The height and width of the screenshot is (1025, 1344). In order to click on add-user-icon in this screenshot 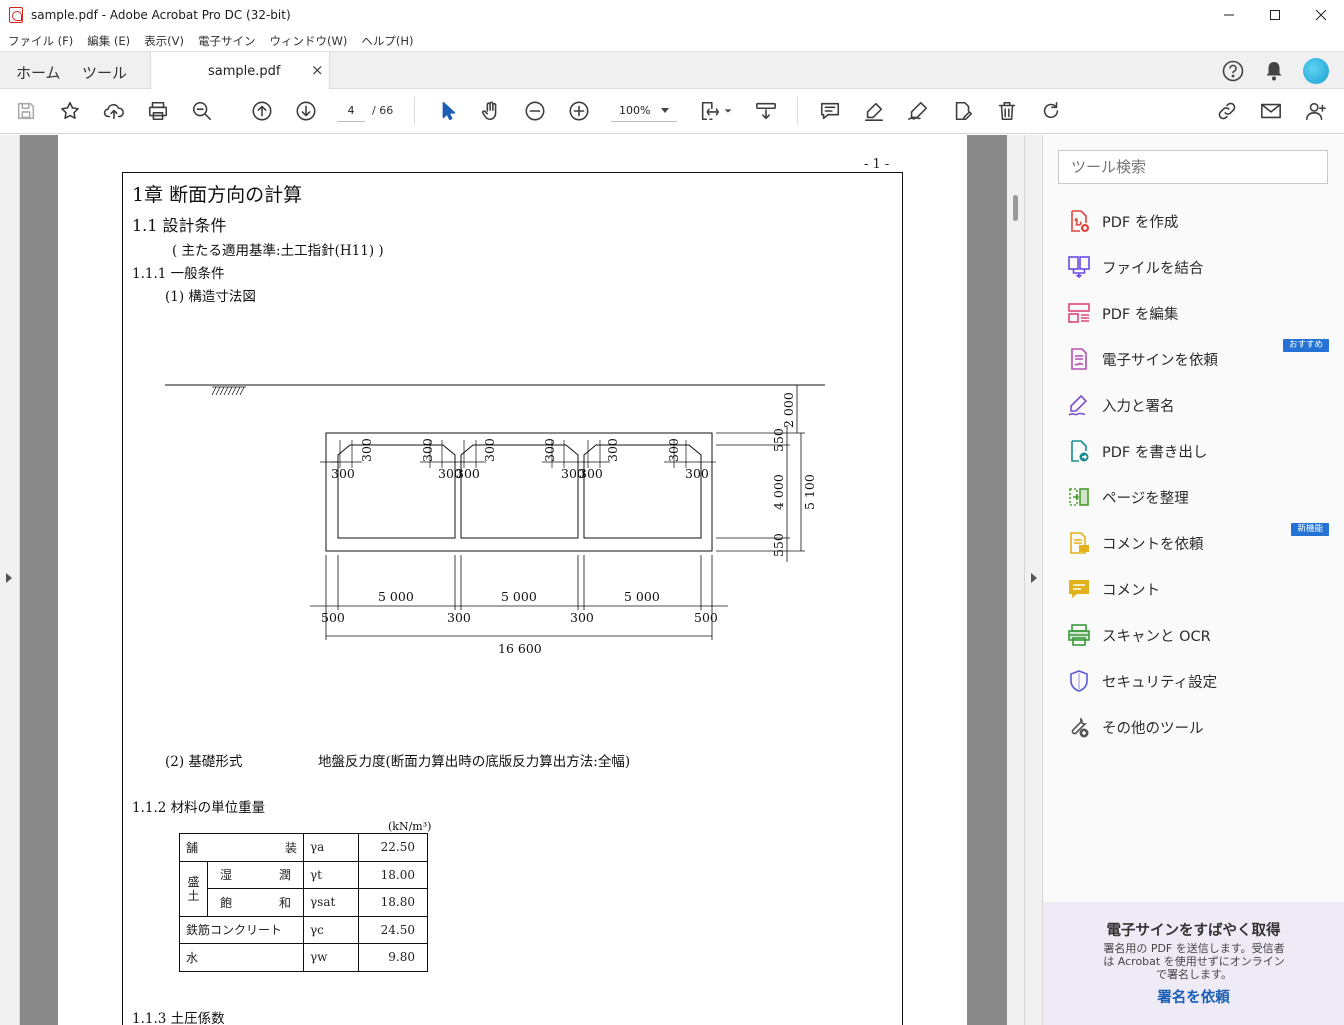, I will do `click(1316, 111)`.